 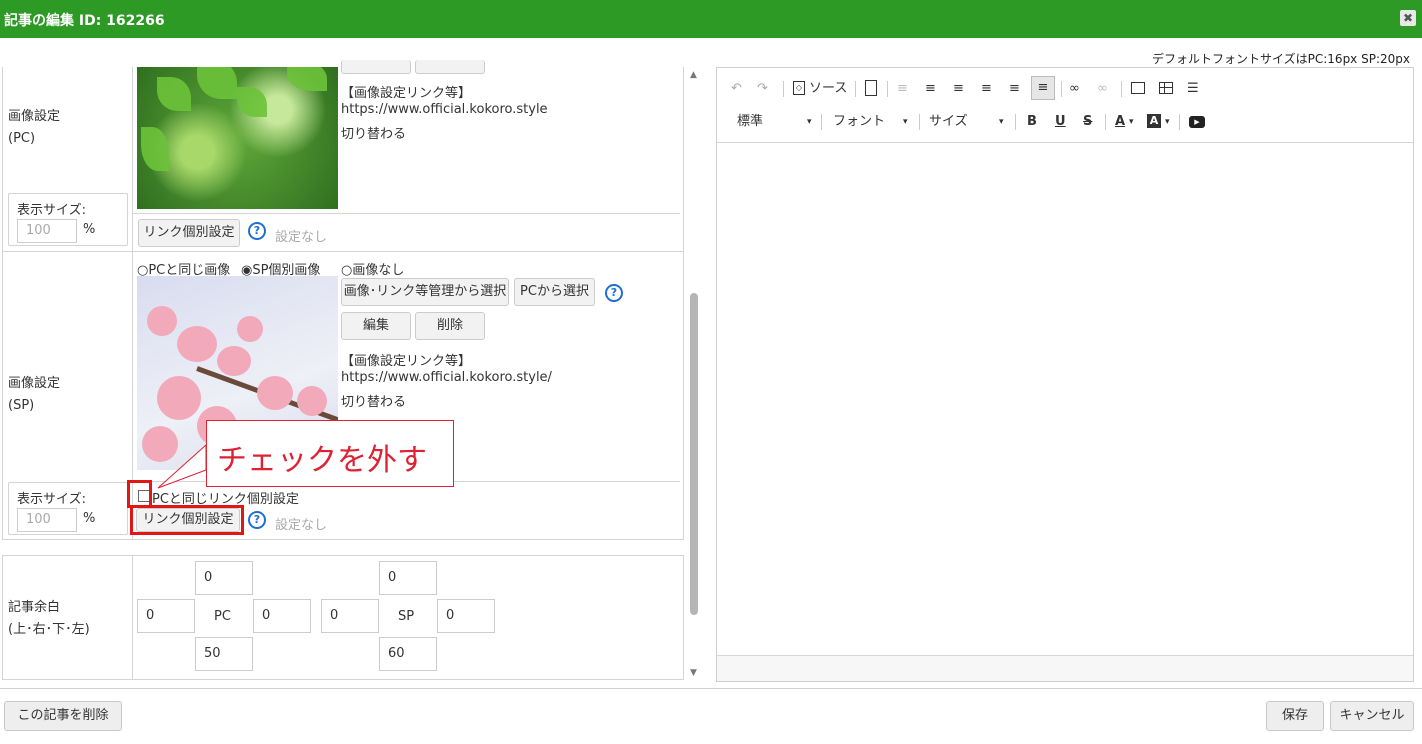 What do you see at coordinates (614, 293) in the screenshot?
I see `sp-help-icon: ?` at bounding box center [614, 293].